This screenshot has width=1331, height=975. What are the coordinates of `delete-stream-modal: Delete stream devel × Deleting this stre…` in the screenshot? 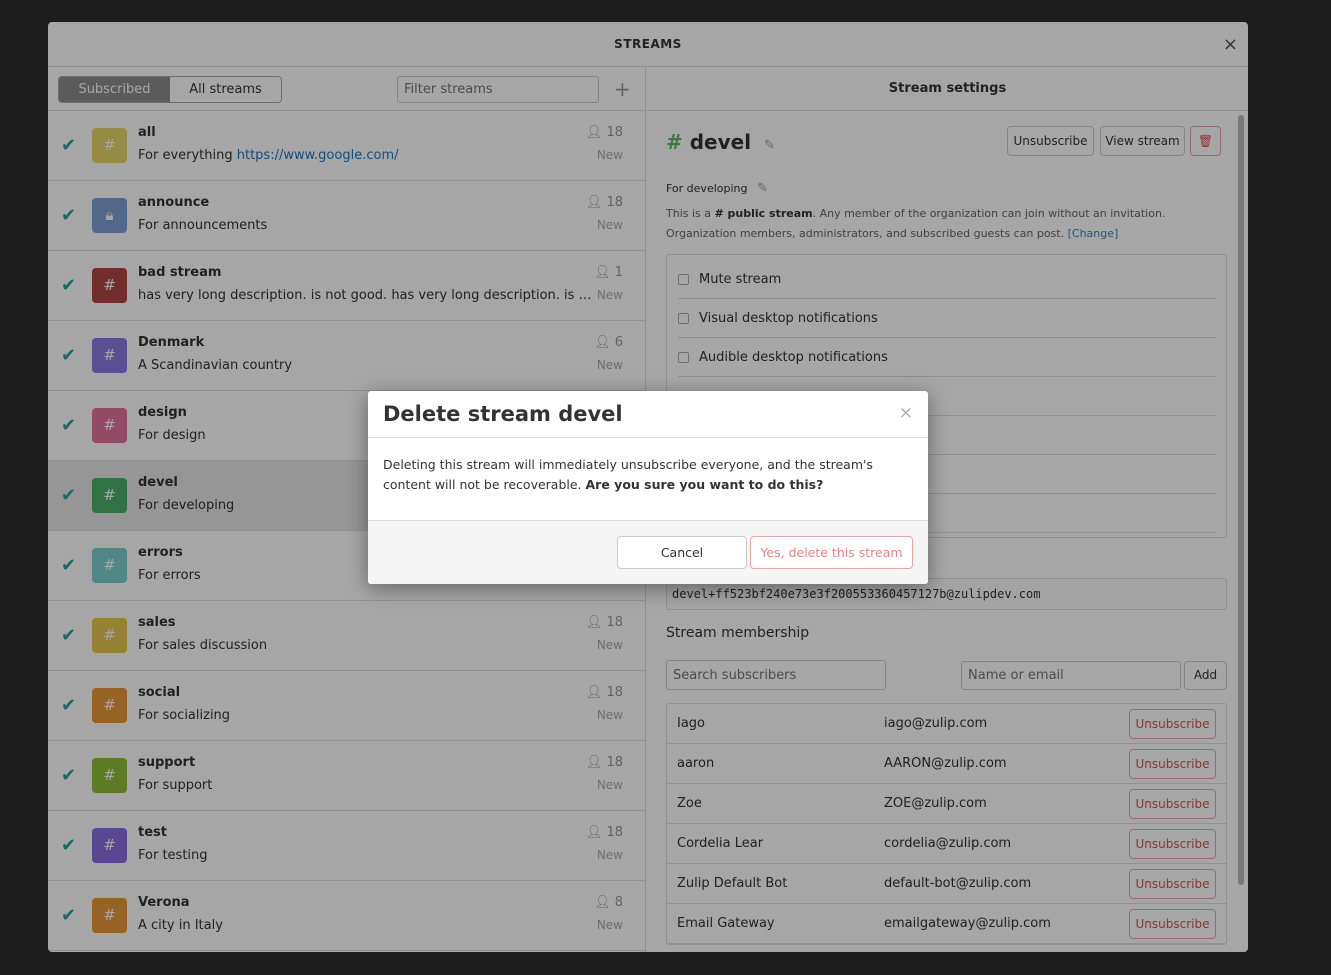 It's located at (648, 487).